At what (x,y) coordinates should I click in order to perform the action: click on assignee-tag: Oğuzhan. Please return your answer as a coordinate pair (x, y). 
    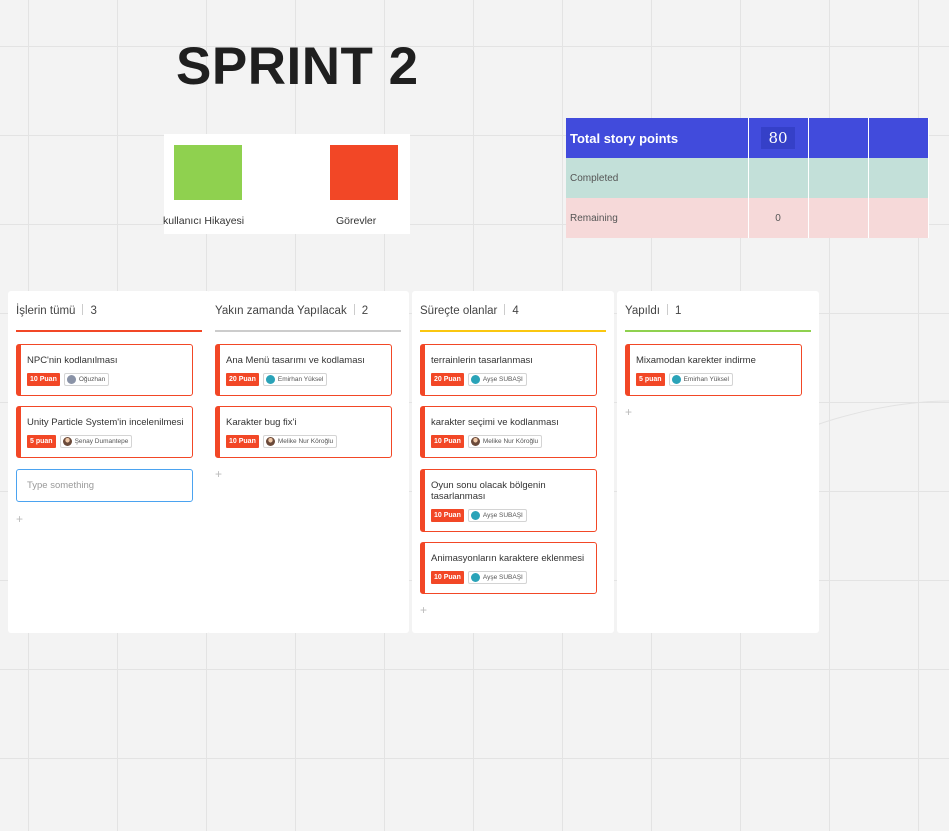
    Looking at the image, I should click on (86, 379).